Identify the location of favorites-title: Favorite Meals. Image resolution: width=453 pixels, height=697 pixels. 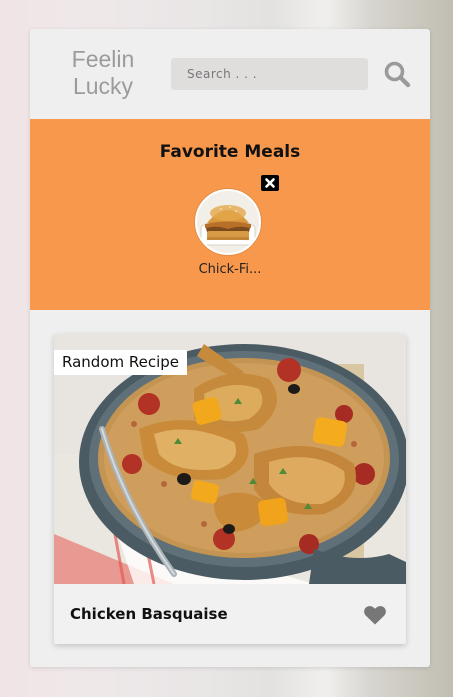
(230, 152).